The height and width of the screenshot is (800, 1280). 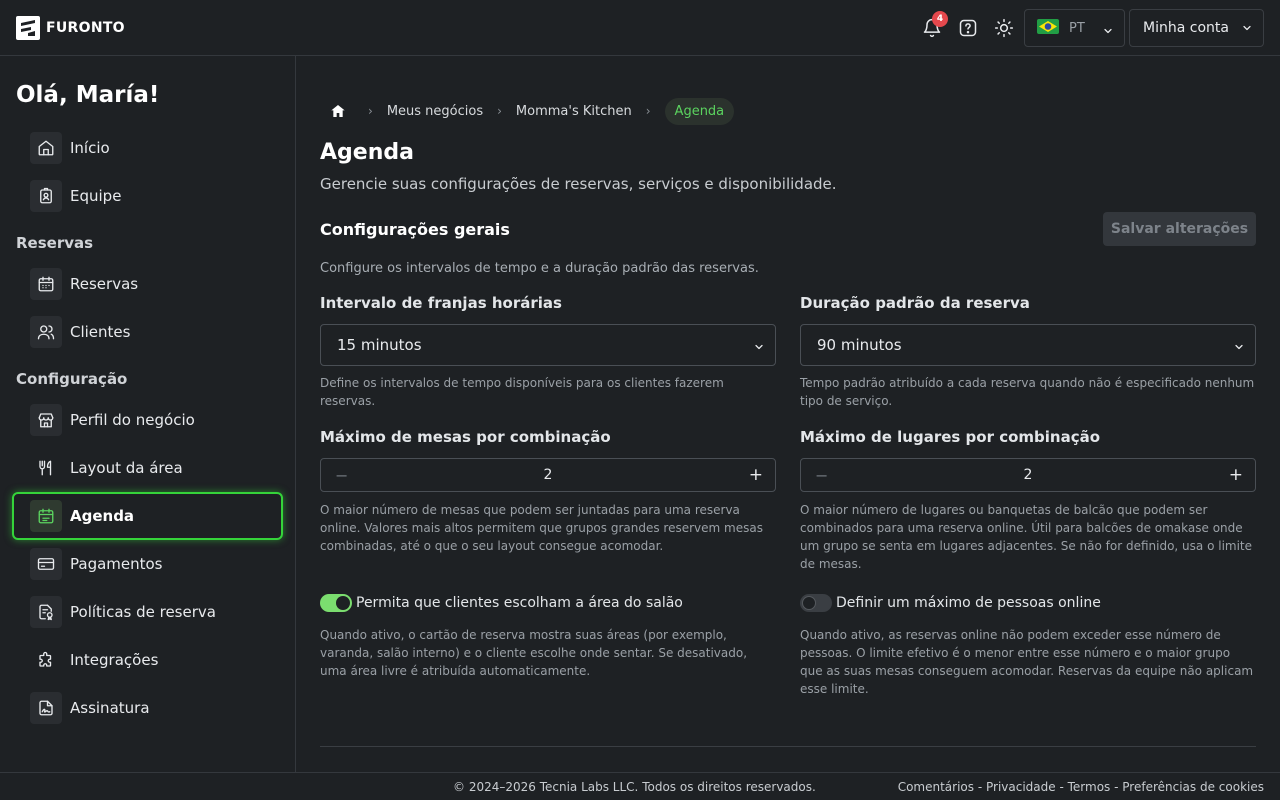 I want to click on help-icon, so click(x=968, y=28).